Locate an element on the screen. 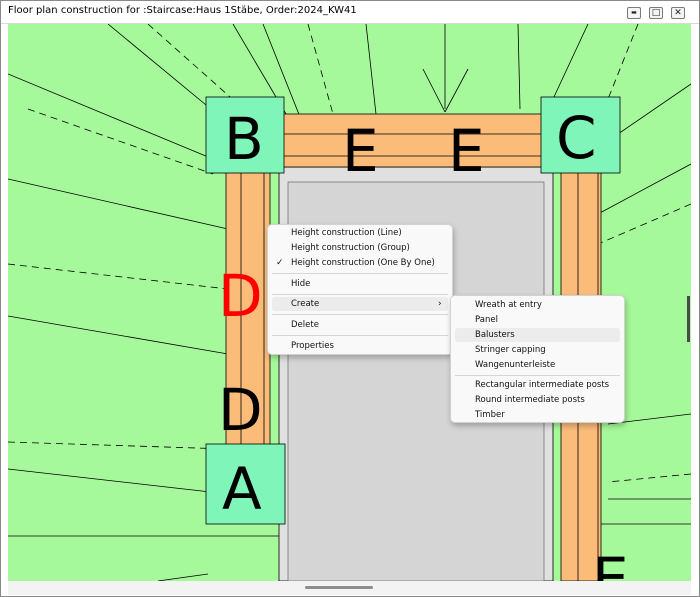 The width and height of the screenshot is (700, 597). menu-item-hide: Hide is located at coordinates (360, 284).